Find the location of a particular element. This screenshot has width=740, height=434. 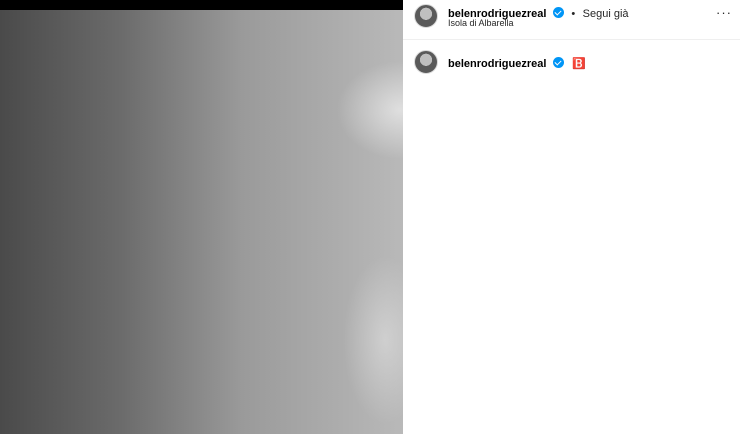

caption-verified-badge-icon is located at coordinates (558, 62).